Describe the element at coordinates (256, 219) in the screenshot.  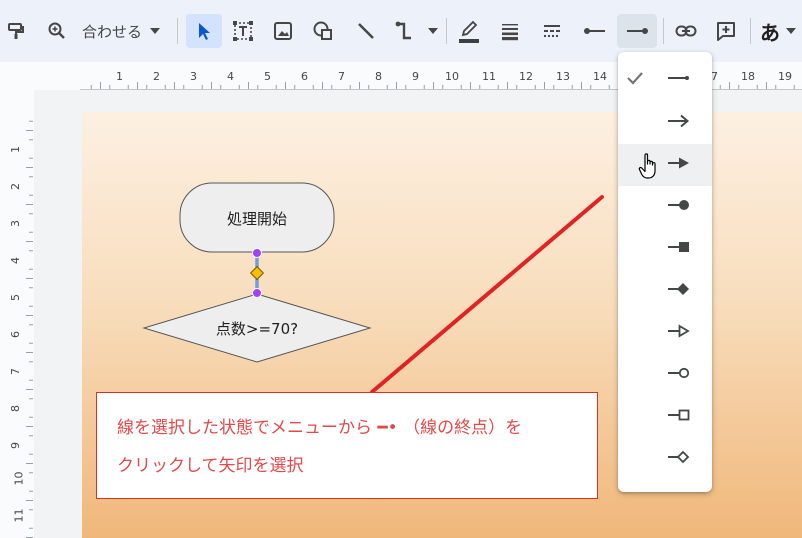
I see `start-terminal-label: 処理開始` at that location.